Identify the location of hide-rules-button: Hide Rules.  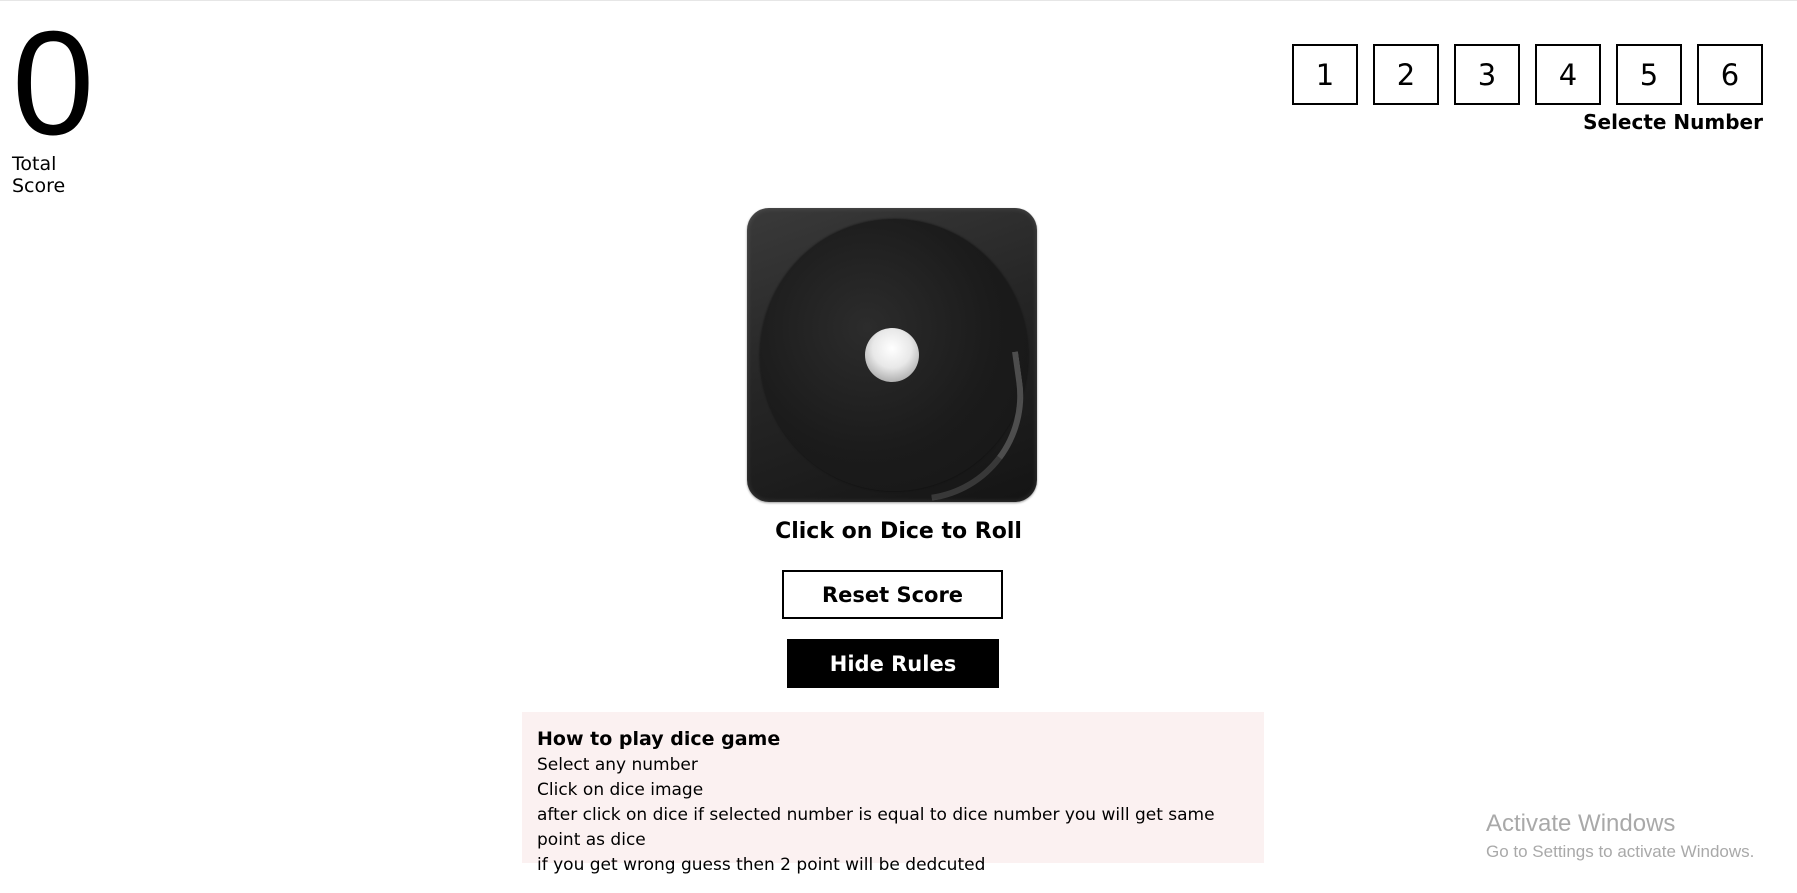
(893, 663).